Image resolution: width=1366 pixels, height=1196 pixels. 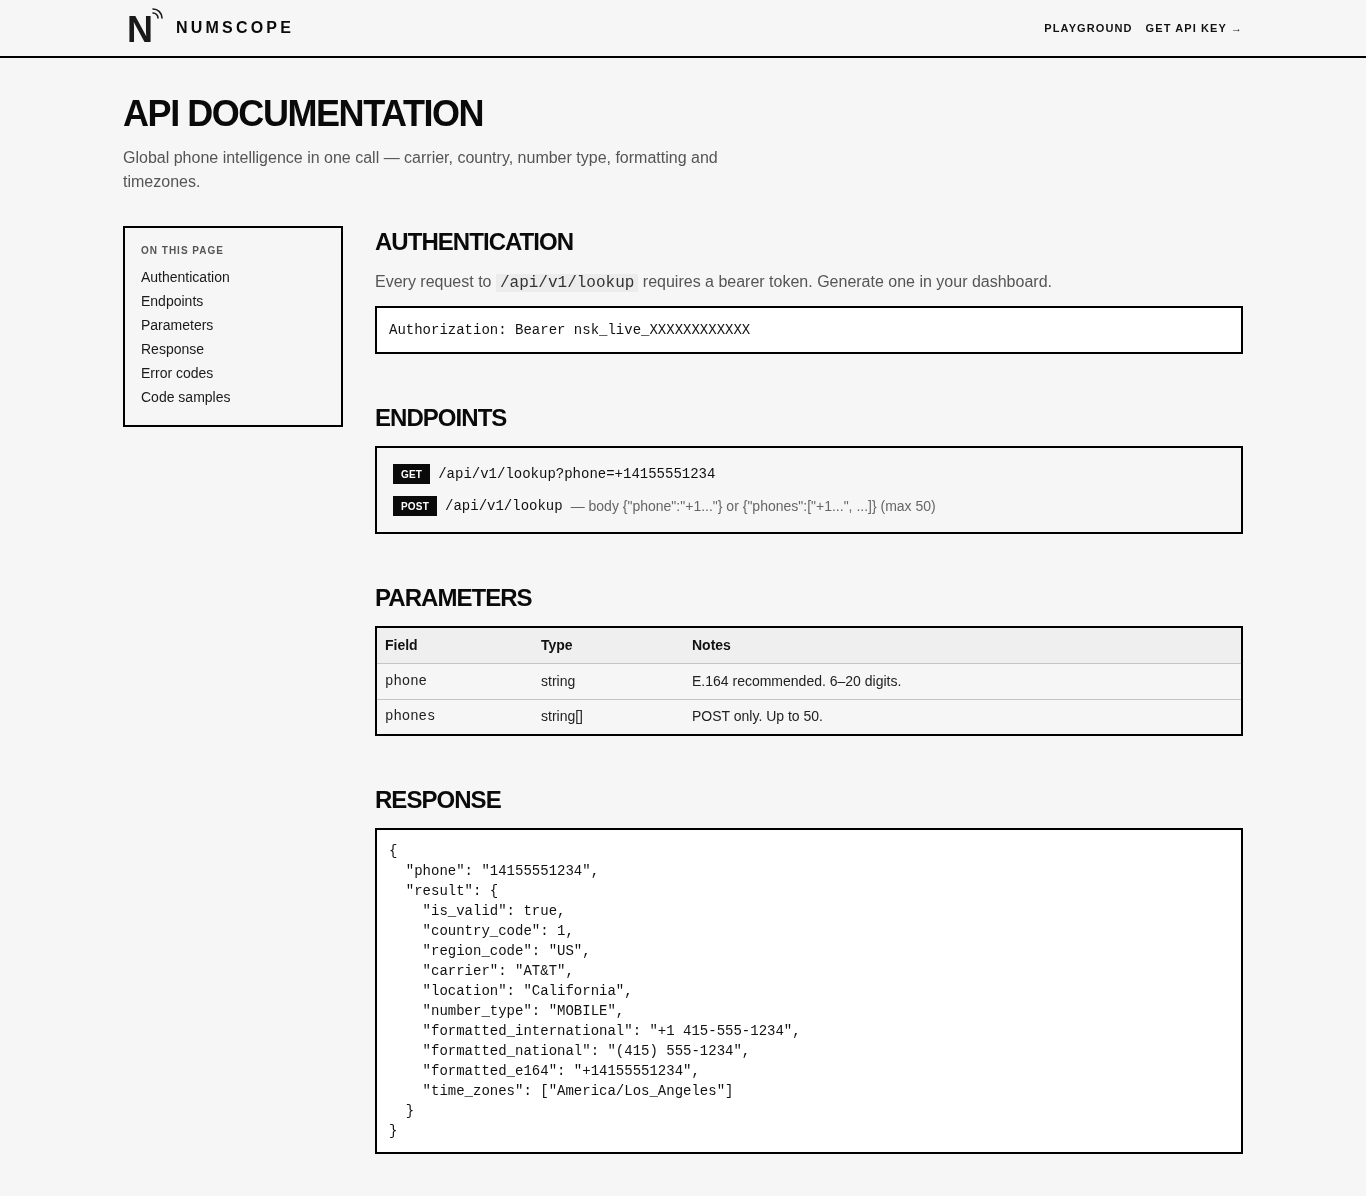 What do you see at coordinates (608, 645) in the screenshot?
I see `table-header-cell: Type` at bounding box center [608, 645].